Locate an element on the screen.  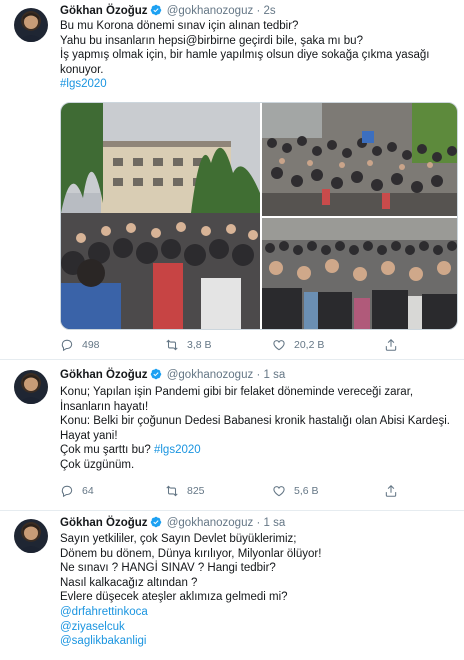
retweet-button: 3,8 B is located at coordinates (188, 345).